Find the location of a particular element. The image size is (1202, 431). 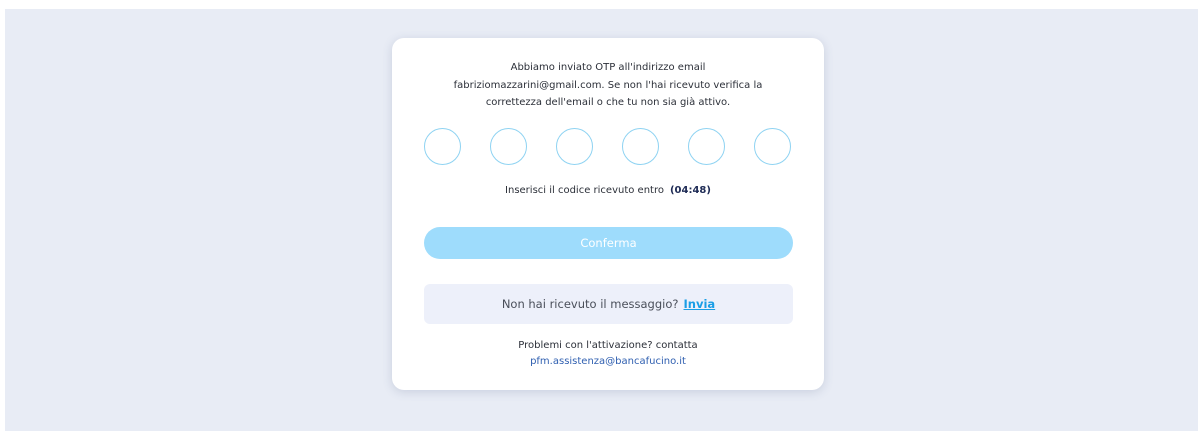

resend-prompt: Non hai ricevuto il messaggio? is located at coordinates (590, 304).